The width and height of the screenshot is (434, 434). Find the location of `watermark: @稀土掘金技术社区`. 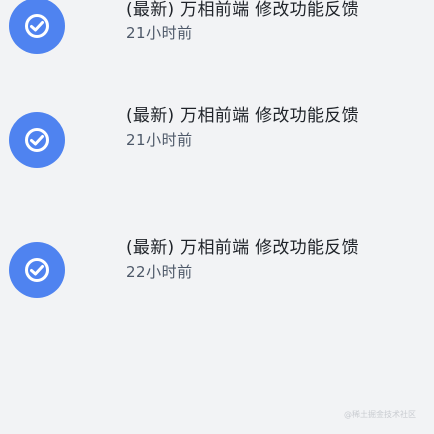

watermark: @稀土掘金技术社区 is located at coordinates (380, 414).